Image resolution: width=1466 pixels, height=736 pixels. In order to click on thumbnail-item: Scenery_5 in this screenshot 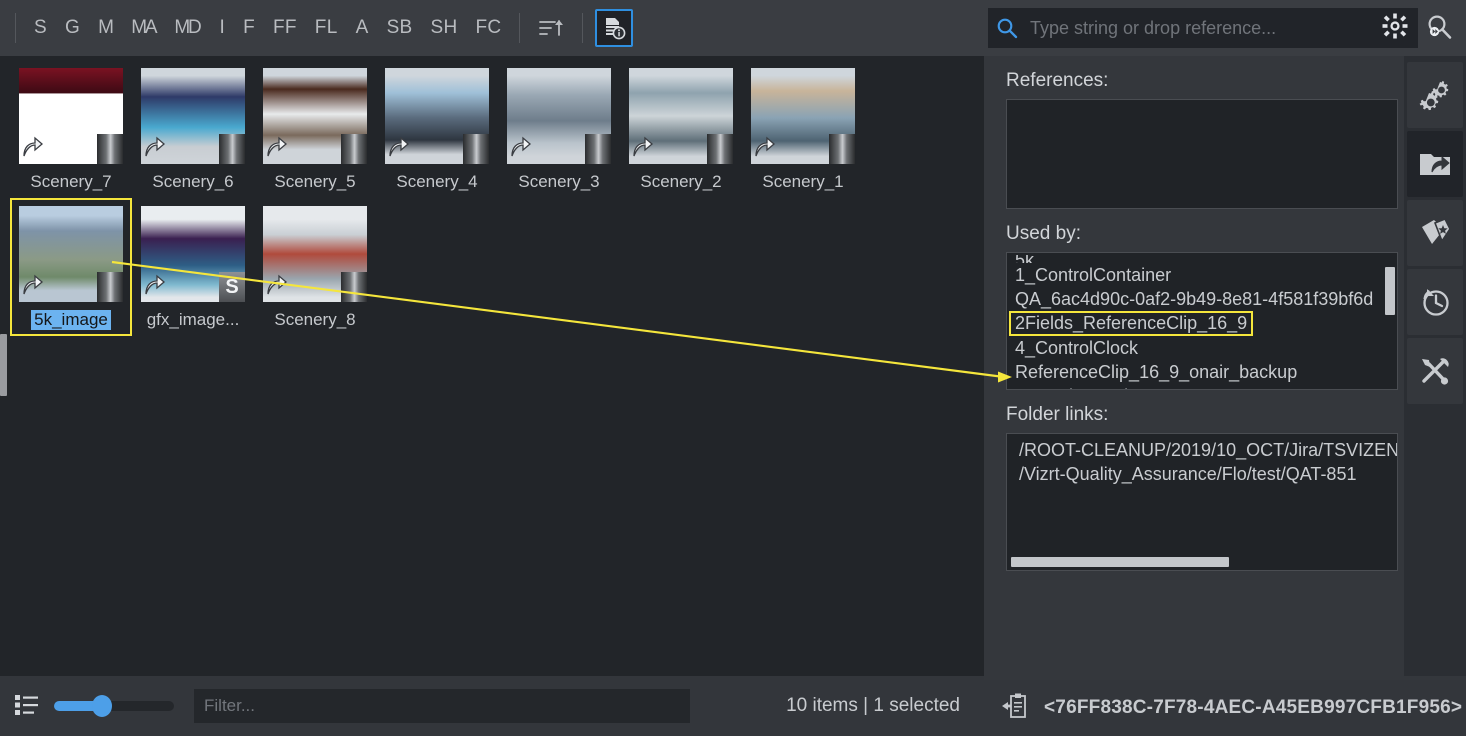, I will do `click(315, 129)`.